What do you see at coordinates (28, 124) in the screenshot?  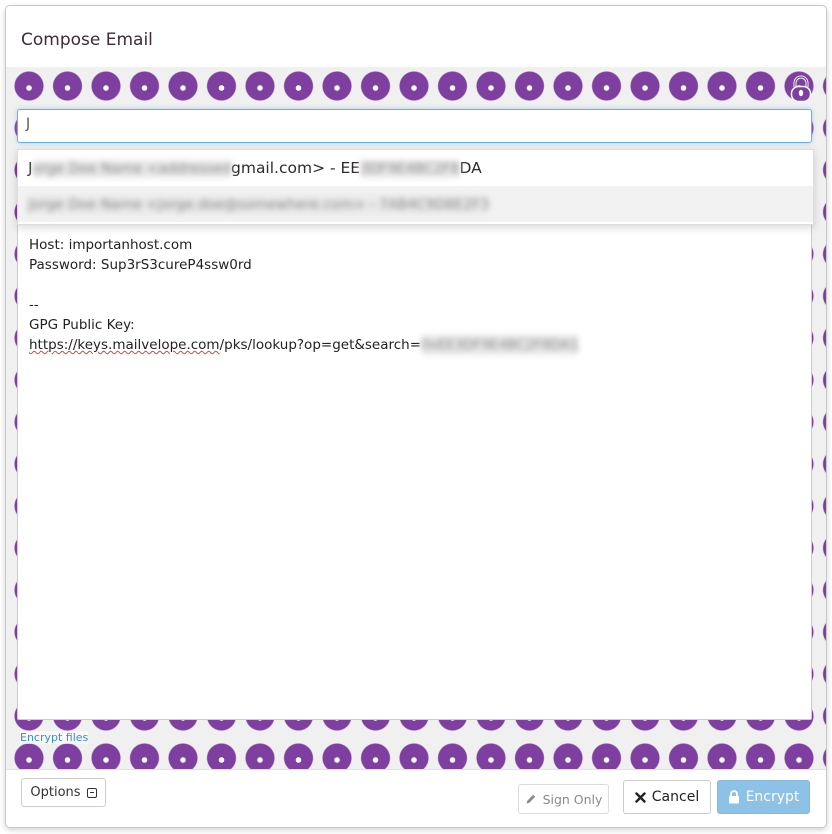 I see `recipient-input-value: J` at bounding box center [28, 124].